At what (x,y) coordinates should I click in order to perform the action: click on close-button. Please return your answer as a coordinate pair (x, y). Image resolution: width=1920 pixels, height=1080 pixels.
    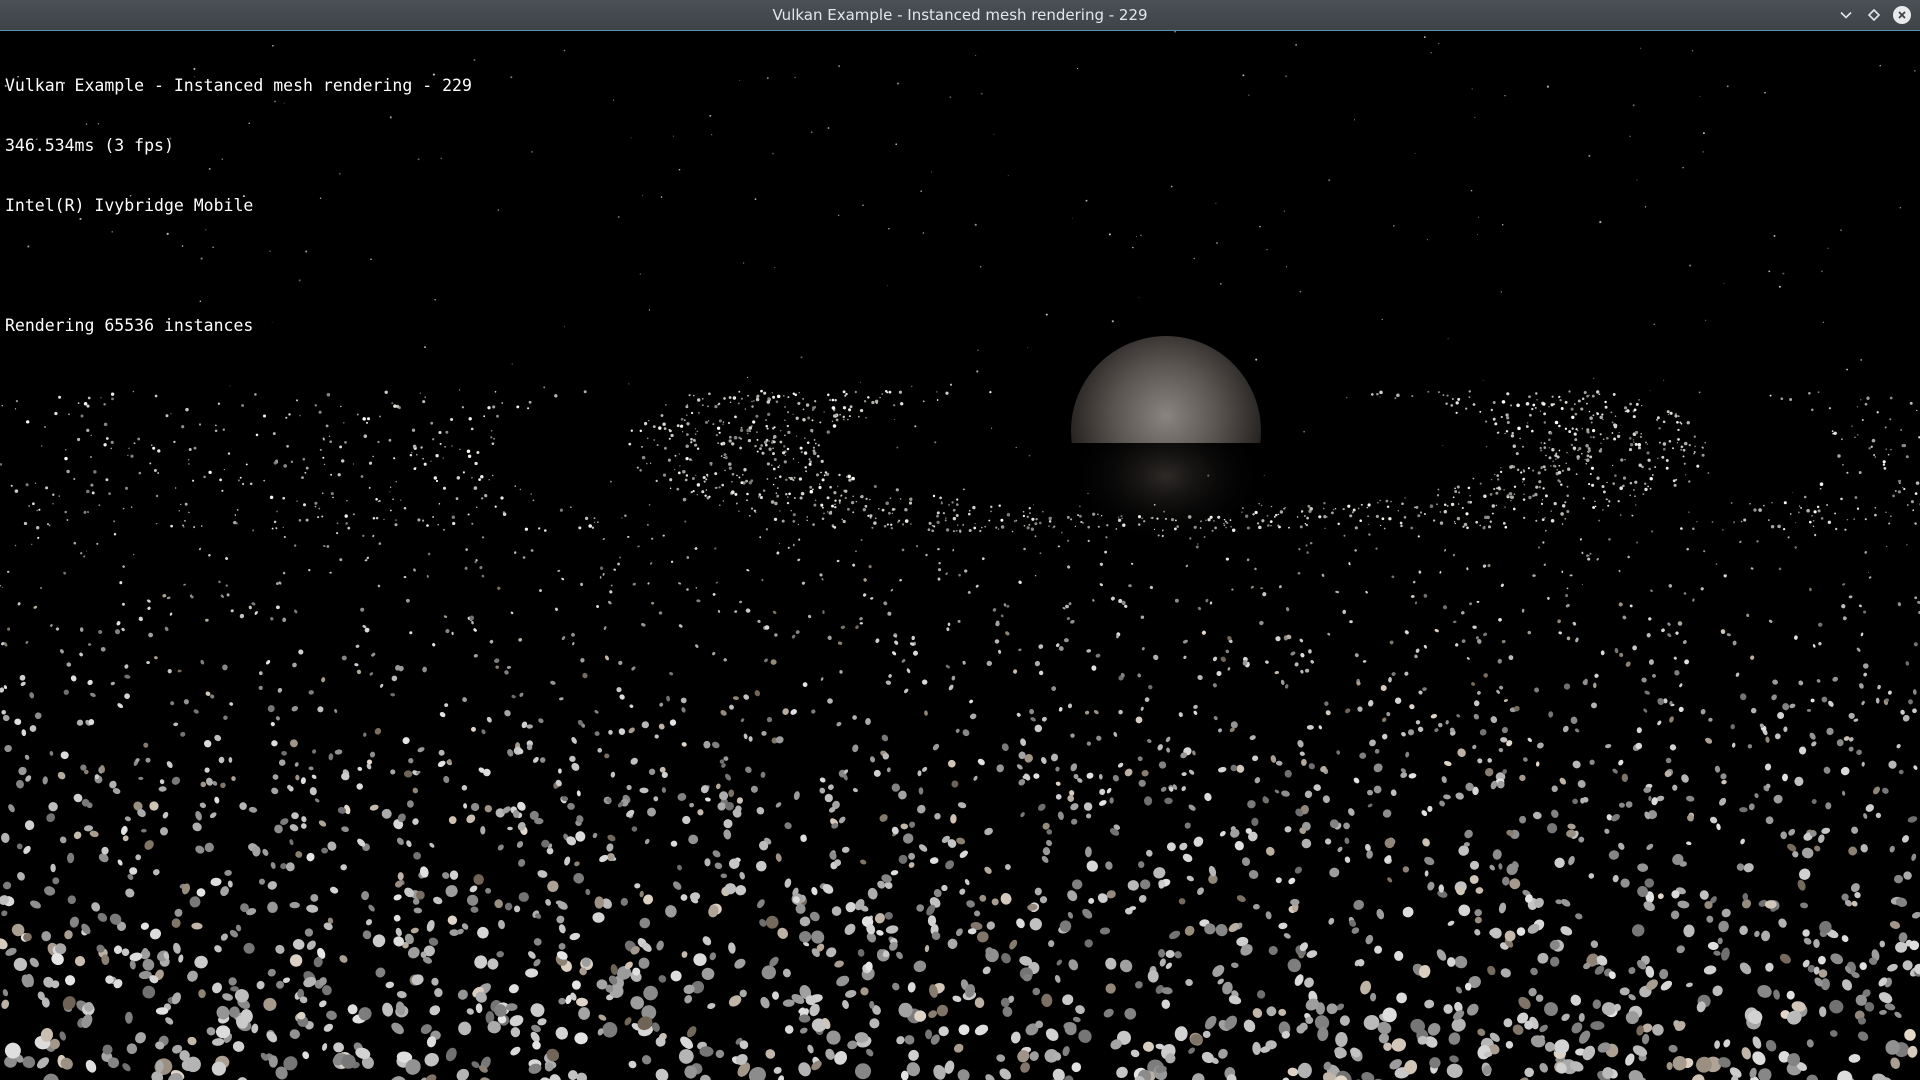
    Looking at the image, I should click on (1902, 15).